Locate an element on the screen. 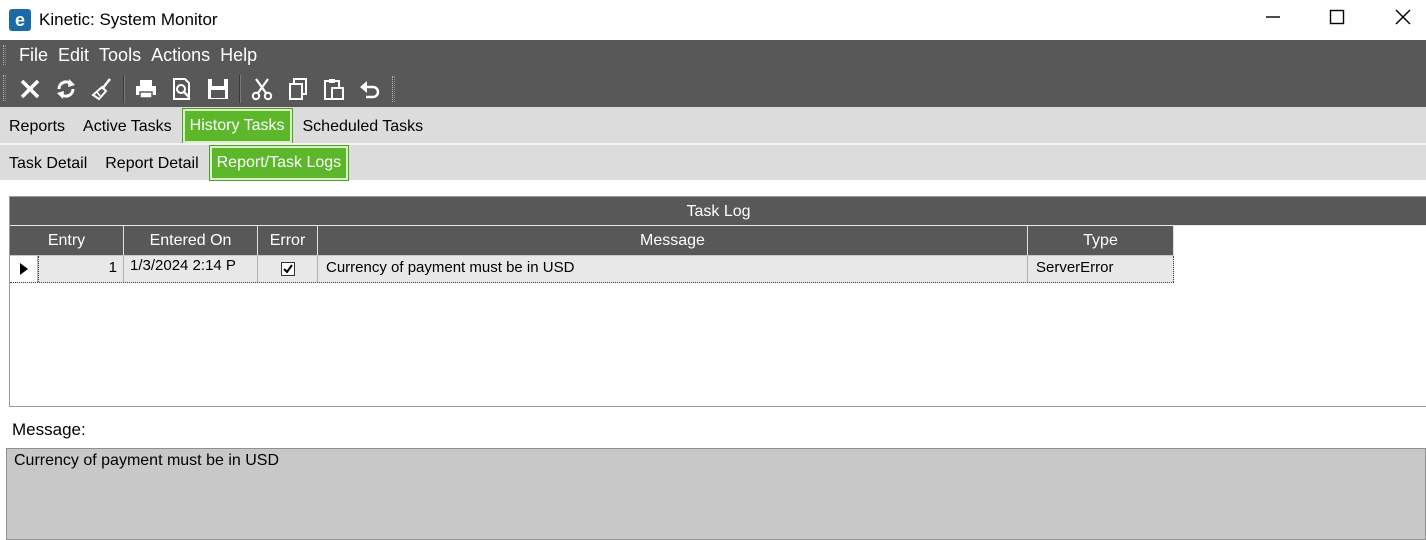  print-preview-icon is located at coordinates (181, 89).